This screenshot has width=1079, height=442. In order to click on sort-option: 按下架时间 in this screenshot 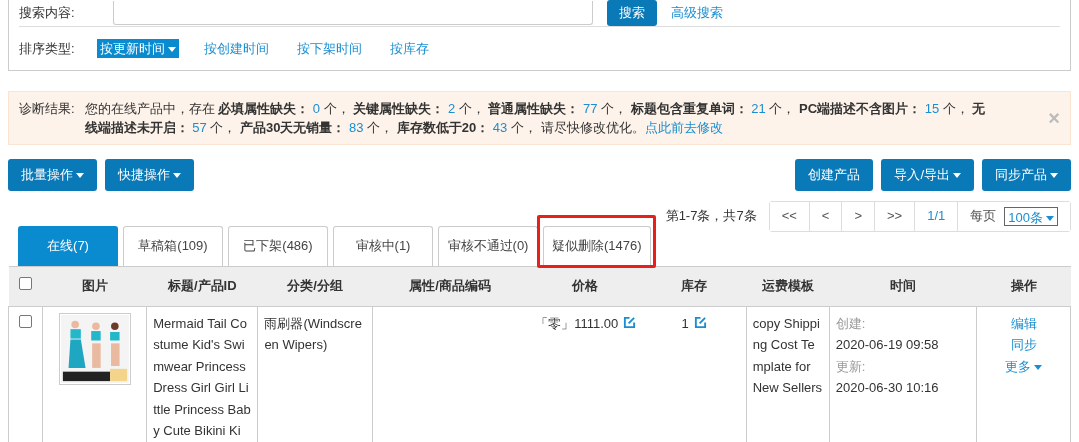, I will do `click(329, 48)`.